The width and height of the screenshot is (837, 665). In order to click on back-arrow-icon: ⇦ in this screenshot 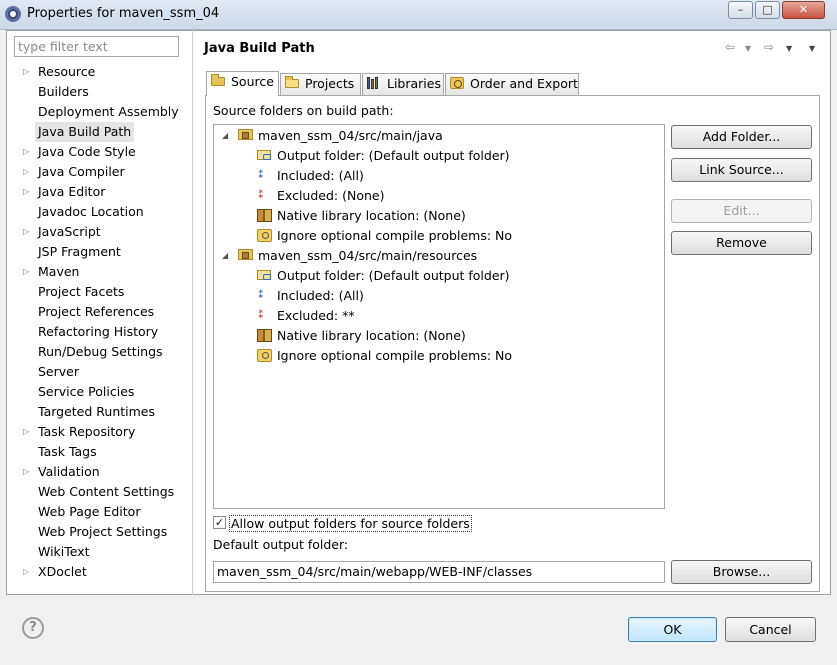, I will do `click(730, 47)`.